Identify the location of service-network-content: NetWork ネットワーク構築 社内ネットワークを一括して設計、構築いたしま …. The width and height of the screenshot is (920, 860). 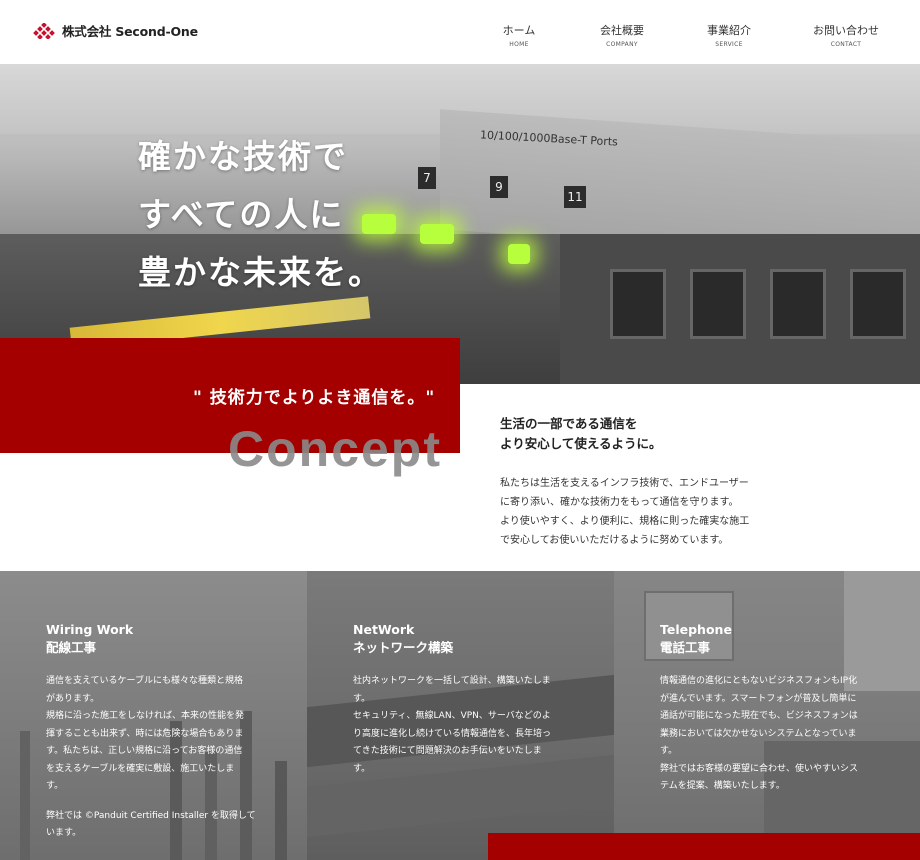
(463, 699).